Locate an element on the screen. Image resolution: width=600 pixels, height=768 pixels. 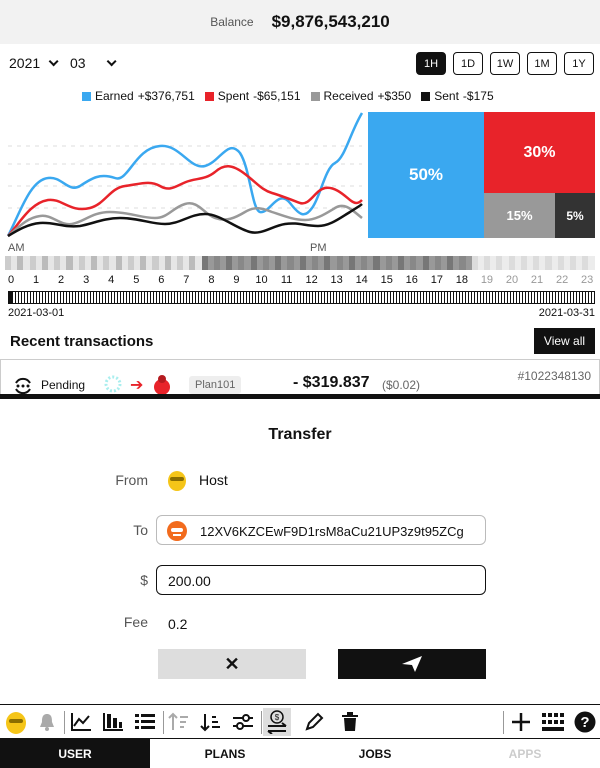
hour-label: 7 is located at coordinates (186, 280).